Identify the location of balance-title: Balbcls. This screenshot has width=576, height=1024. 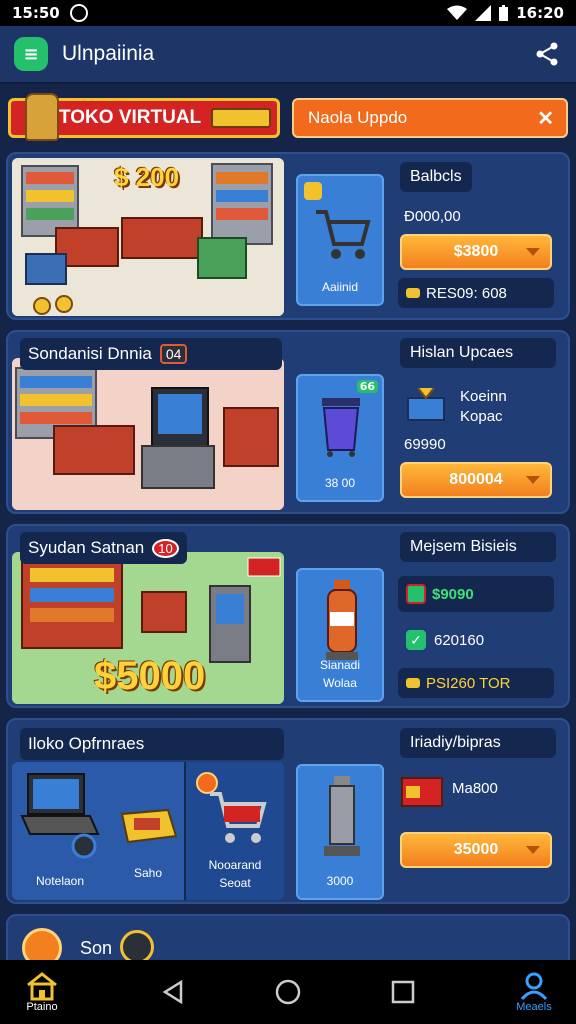
(436, 177).